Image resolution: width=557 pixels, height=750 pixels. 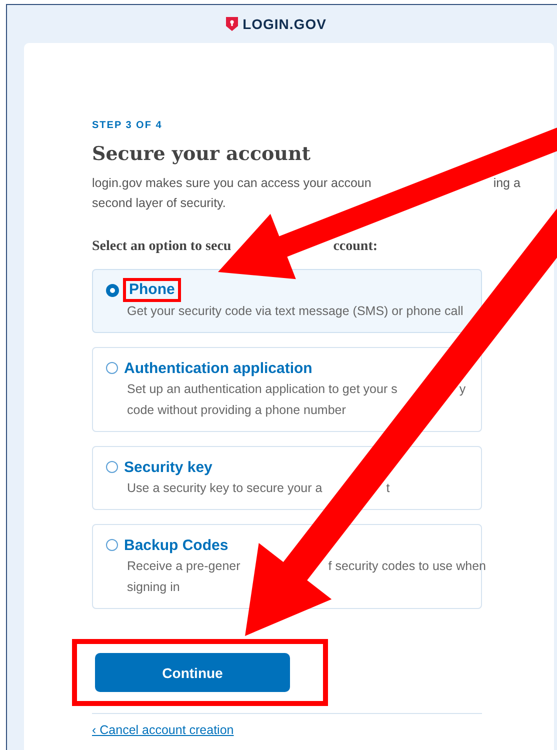 What do you see at coordinates (183, 566) in the screenshot?
I see `option-description: Receive a pre-gener` at bounding box center [183, 566].